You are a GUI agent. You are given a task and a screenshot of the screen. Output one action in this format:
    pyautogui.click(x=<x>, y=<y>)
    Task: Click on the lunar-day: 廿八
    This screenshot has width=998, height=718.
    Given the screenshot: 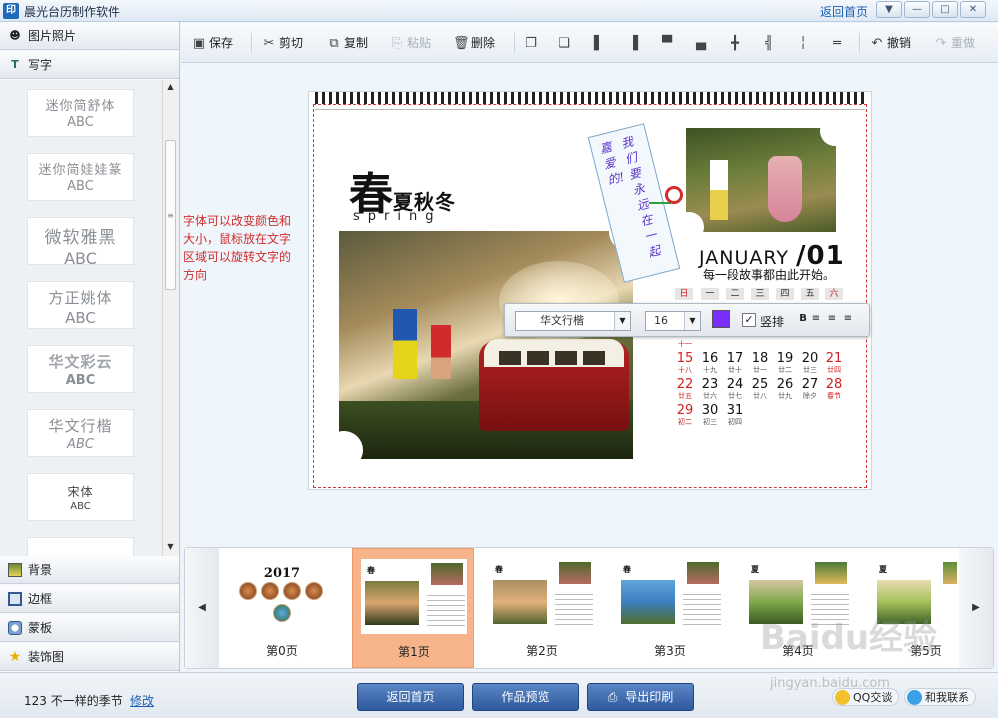 What is the action you would take?
    pyautogui.click(x=760, y=396)
    